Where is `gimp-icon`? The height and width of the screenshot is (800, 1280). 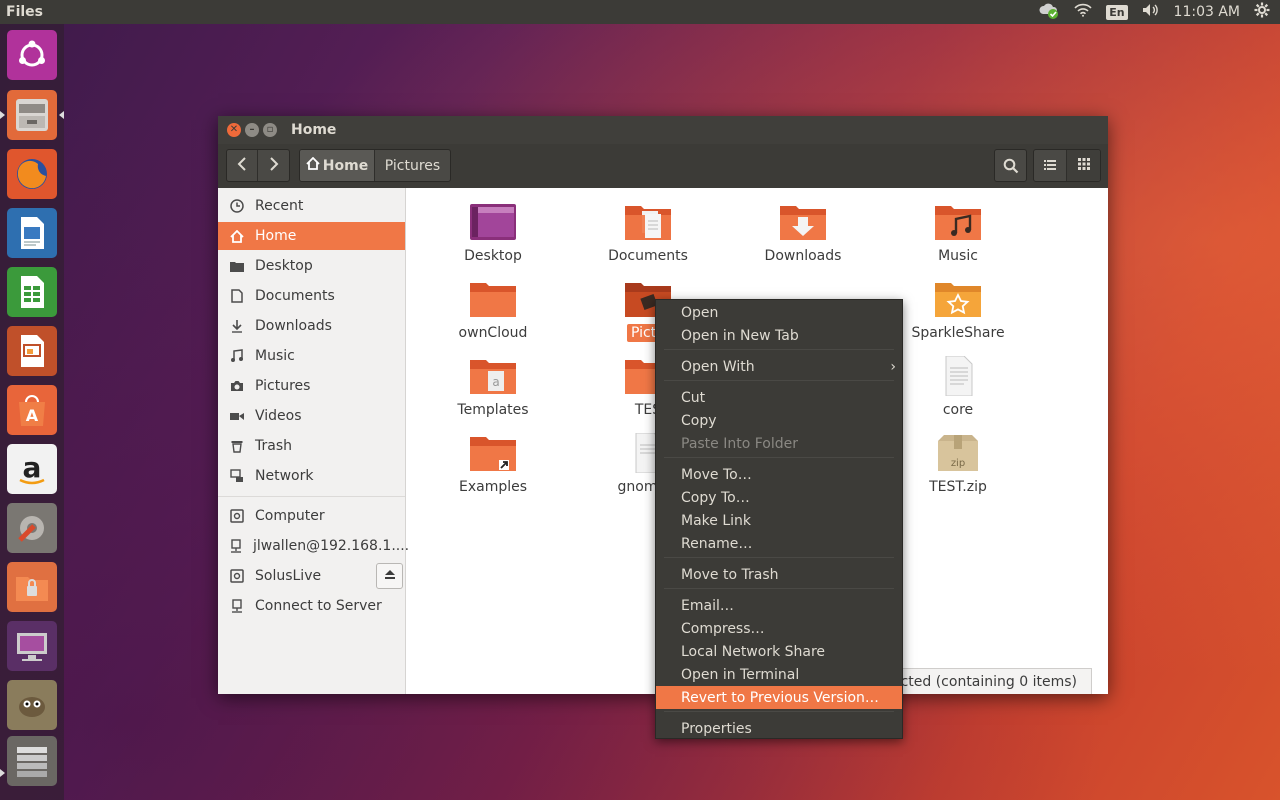 gimp-icon is located at coordinates (32, 705).